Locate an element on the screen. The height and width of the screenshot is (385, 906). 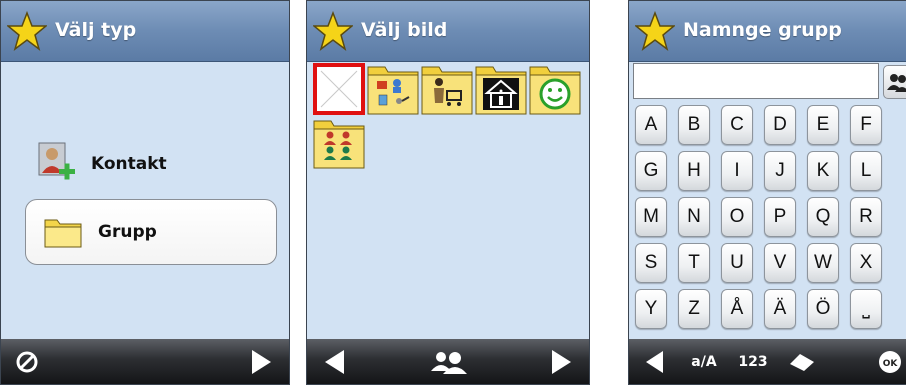
thumbnail-person-cart is located at coordinates (447, 89).